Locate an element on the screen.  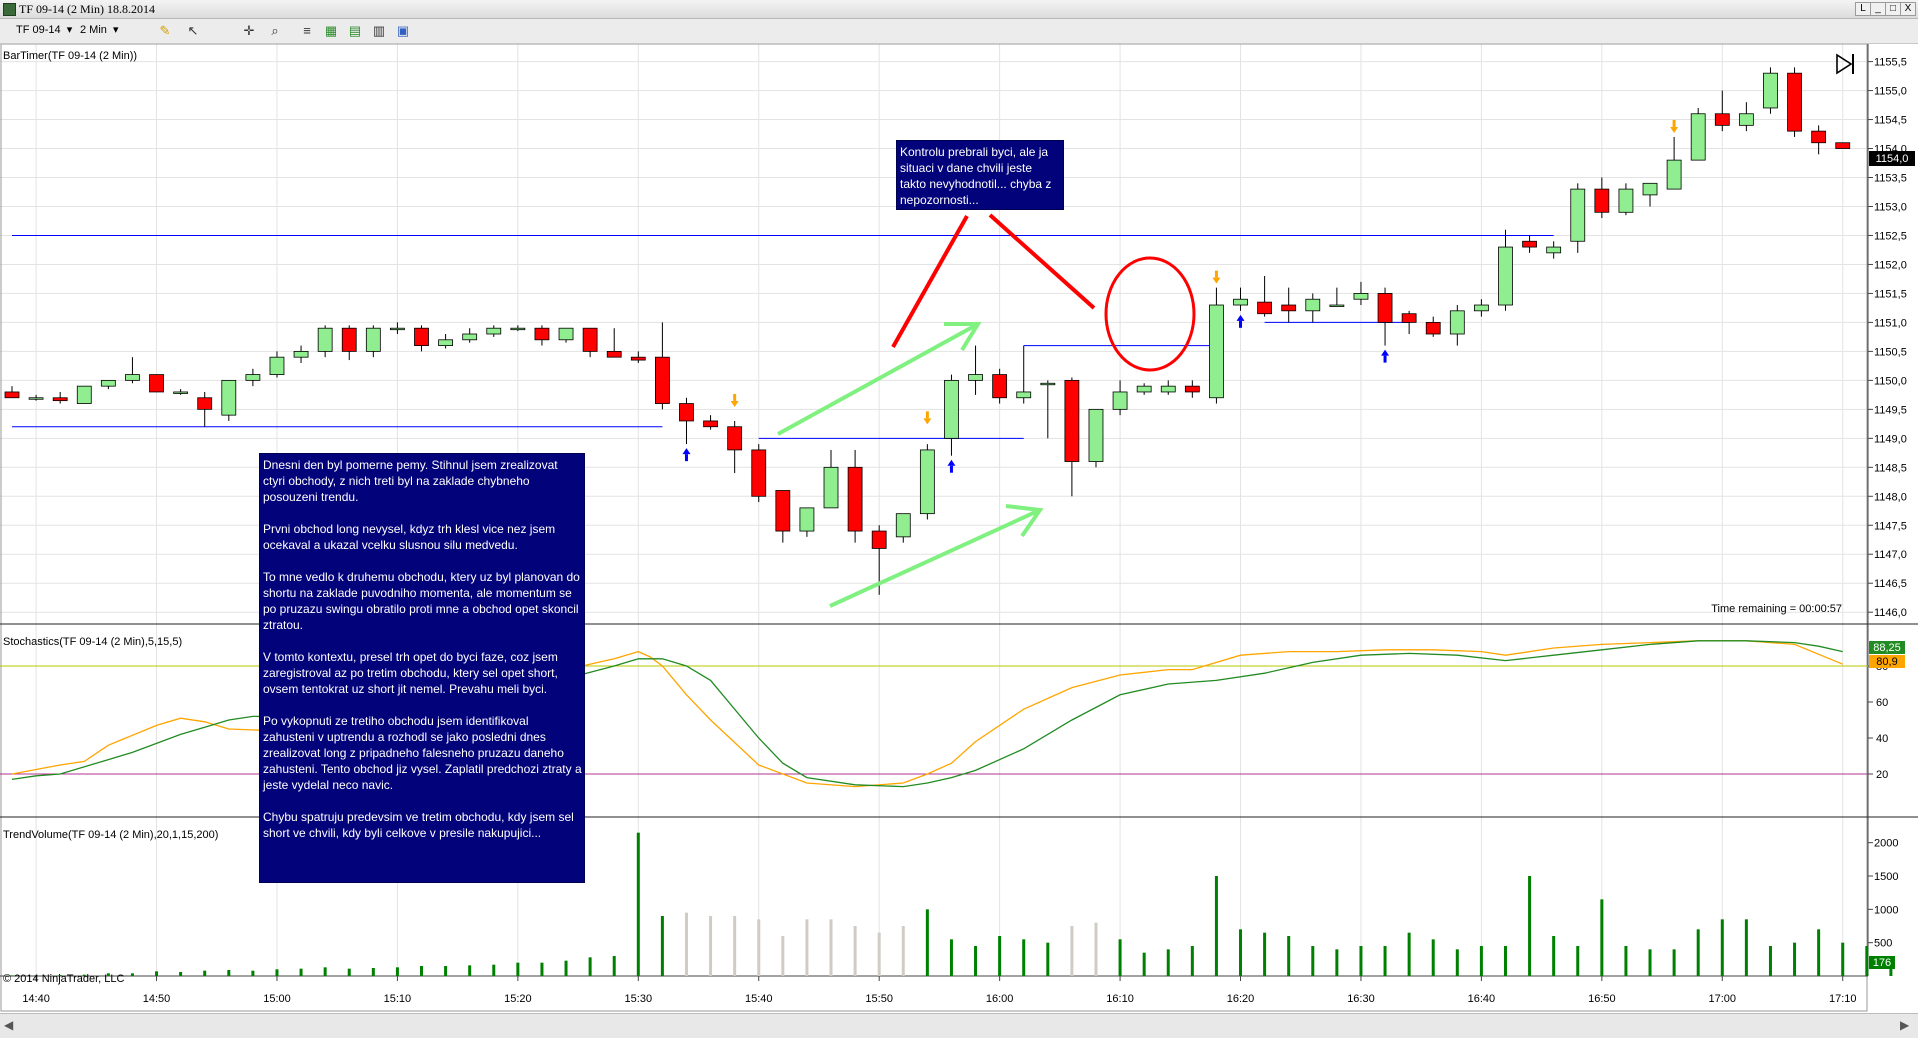
panels-icon: ▥ is located at coordinates (379, 31).